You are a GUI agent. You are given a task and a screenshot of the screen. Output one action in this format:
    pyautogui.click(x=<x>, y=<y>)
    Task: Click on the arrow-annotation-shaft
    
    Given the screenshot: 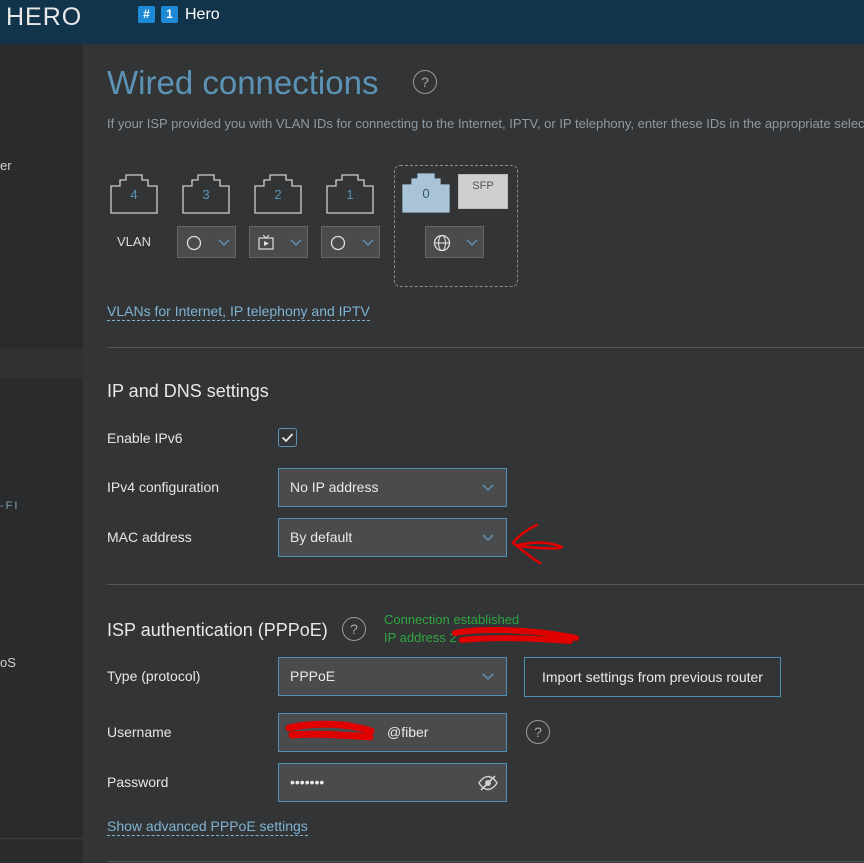 What is the action you would take?
    pyautogui.click(x=540, y=545)
    